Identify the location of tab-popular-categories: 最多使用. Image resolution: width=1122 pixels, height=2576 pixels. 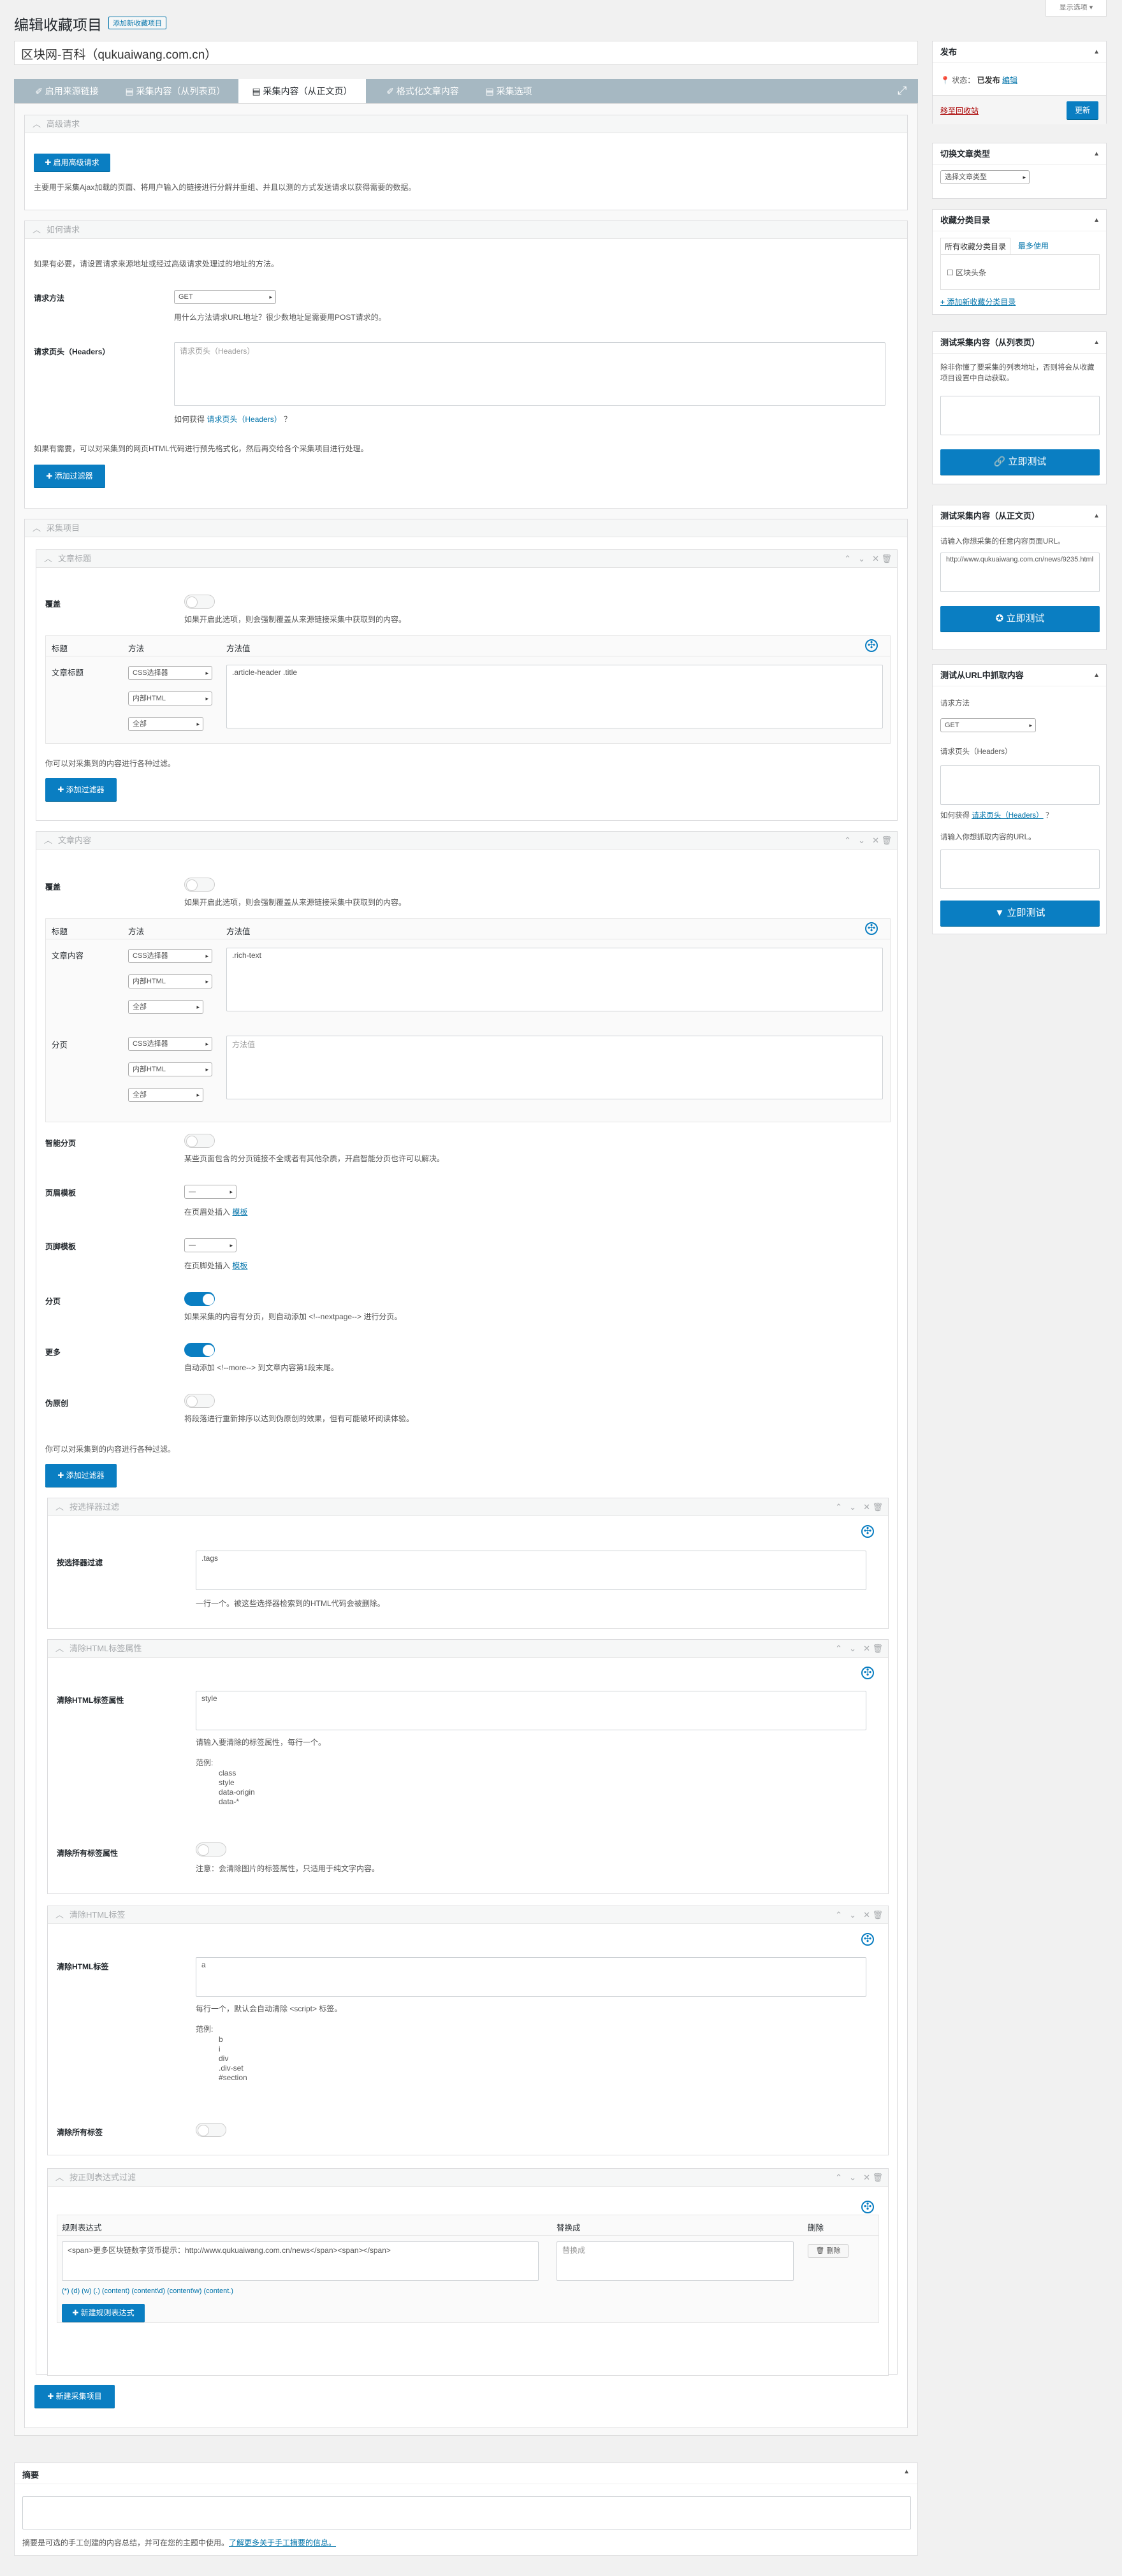
(1033, 245).